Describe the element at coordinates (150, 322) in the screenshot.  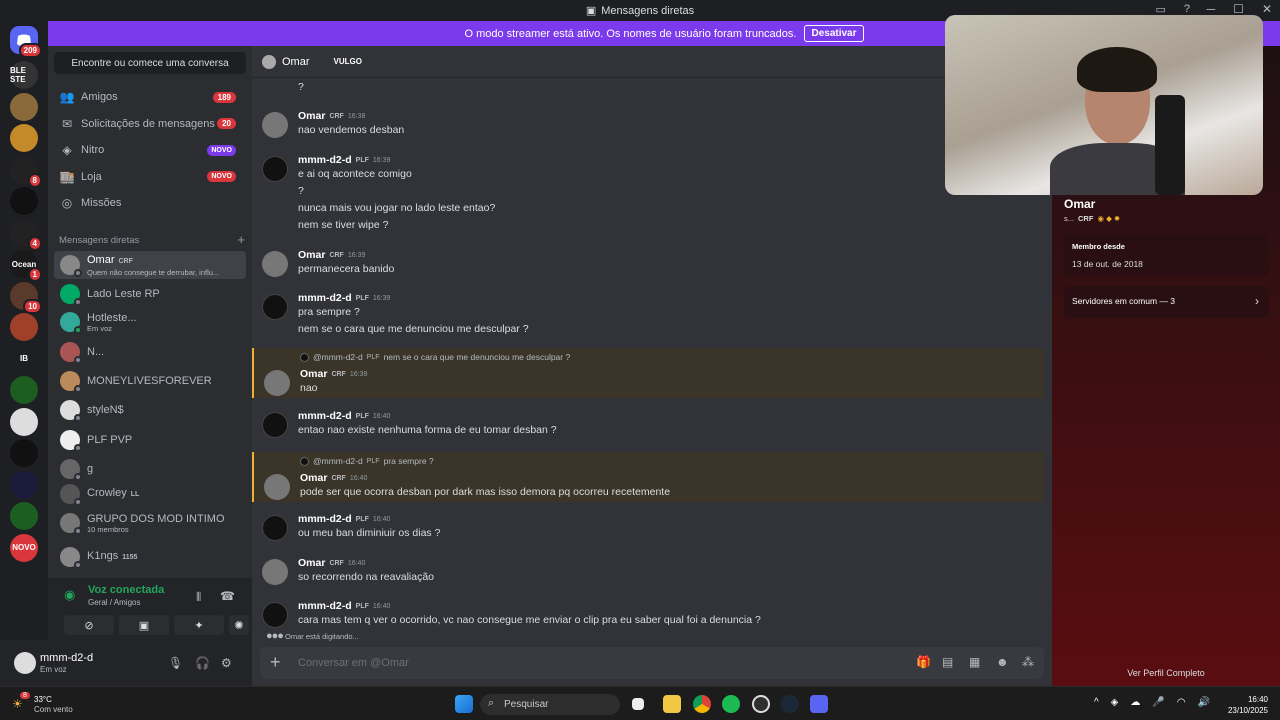
I see `dm-item: Hotleste... Em voz` at that location.